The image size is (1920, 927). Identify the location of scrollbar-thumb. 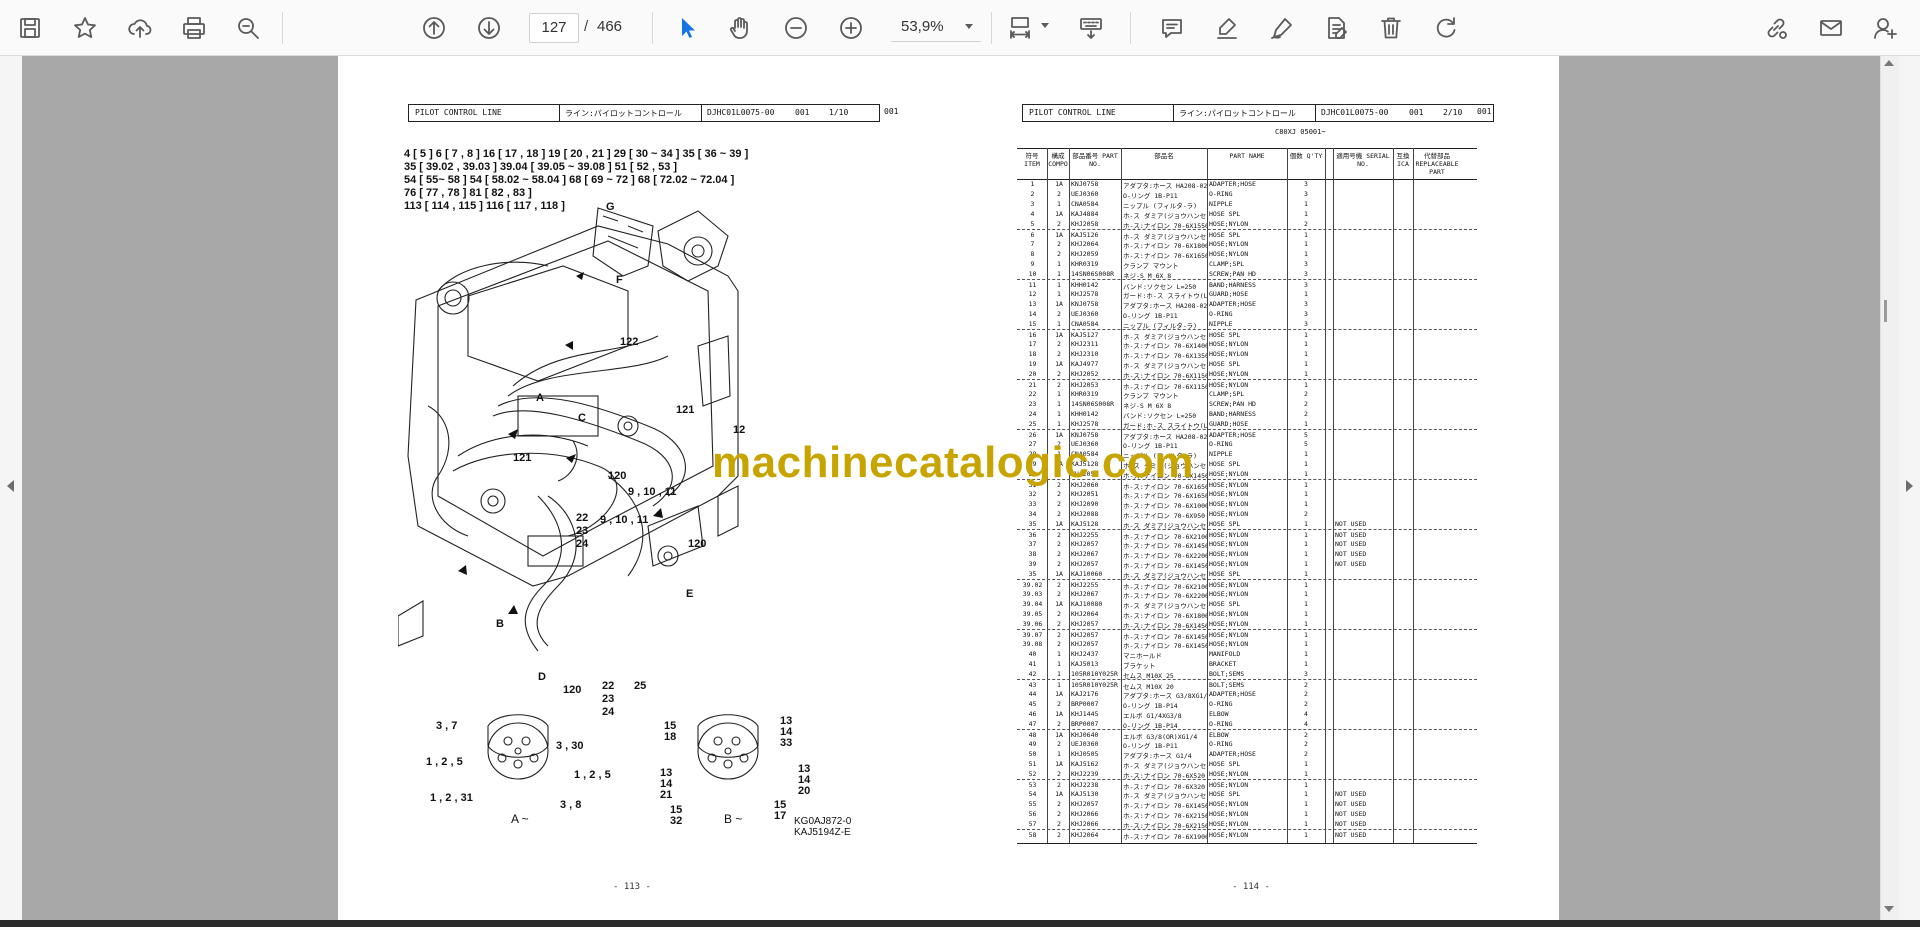
(1885, 311).